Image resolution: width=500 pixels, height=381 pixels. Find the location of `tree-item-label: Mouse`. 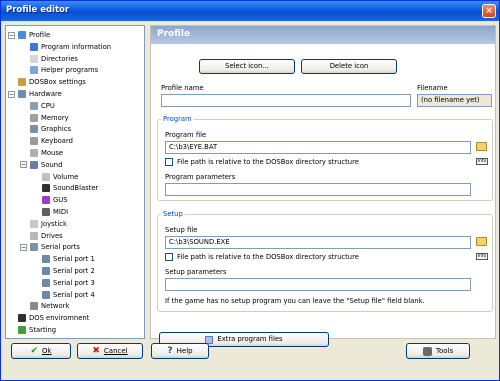

tree-item-label: Mouse is located at coordinates (52, 153).